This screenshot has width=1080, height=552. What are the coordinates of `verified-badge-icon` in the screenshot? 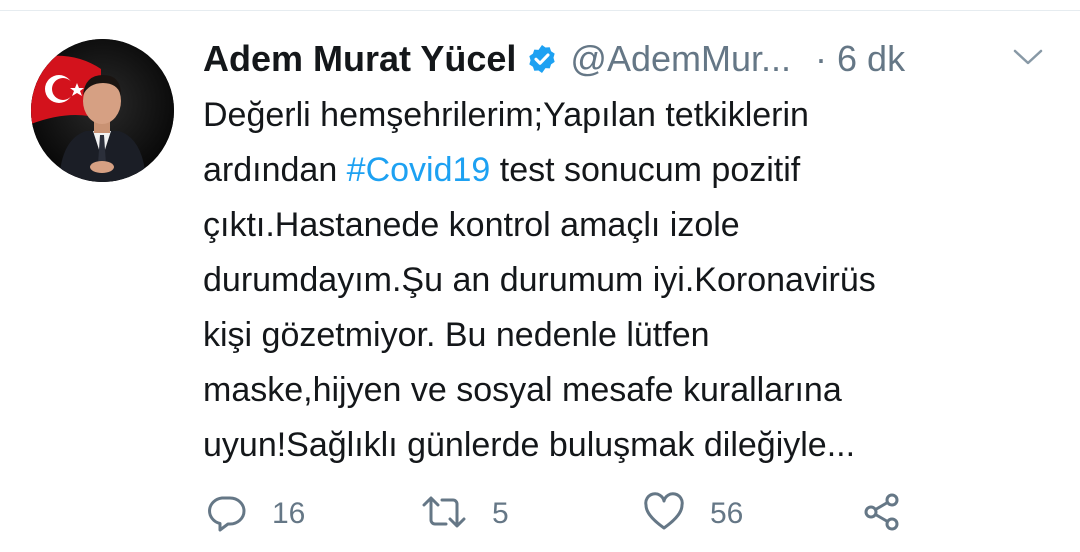 It's located at (542, 59).